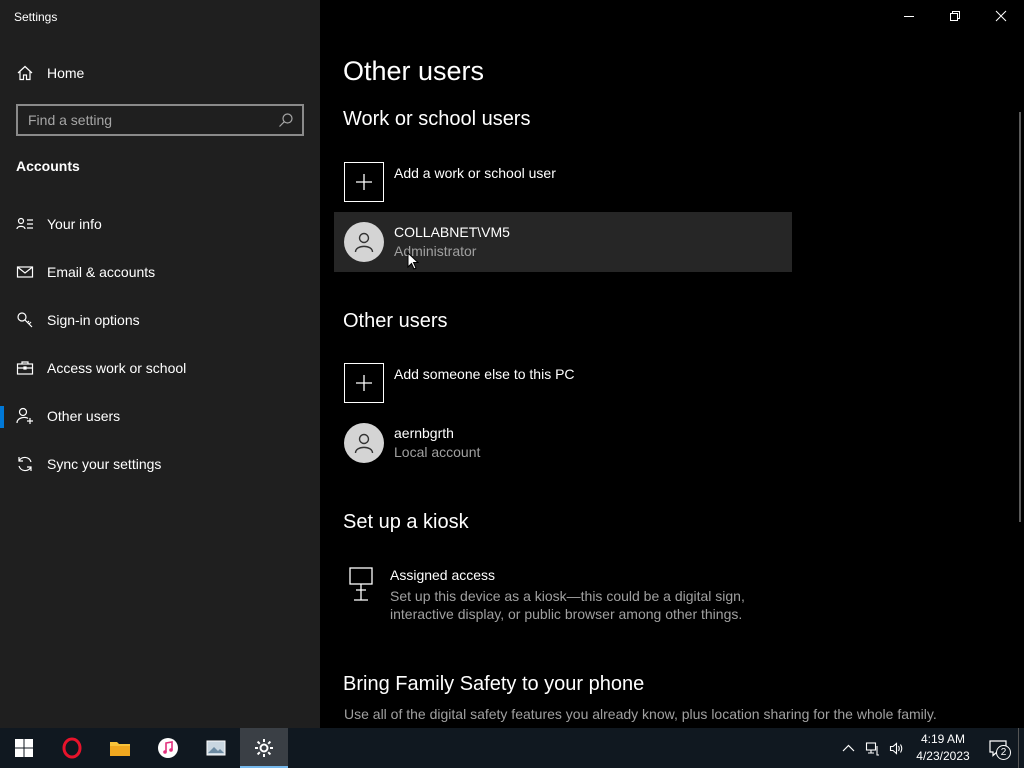 The height and width of the screenshot is (768, 1024). I want to click on system-tray: 4:19 AM 4/23/2023 2, so click(930, 748).